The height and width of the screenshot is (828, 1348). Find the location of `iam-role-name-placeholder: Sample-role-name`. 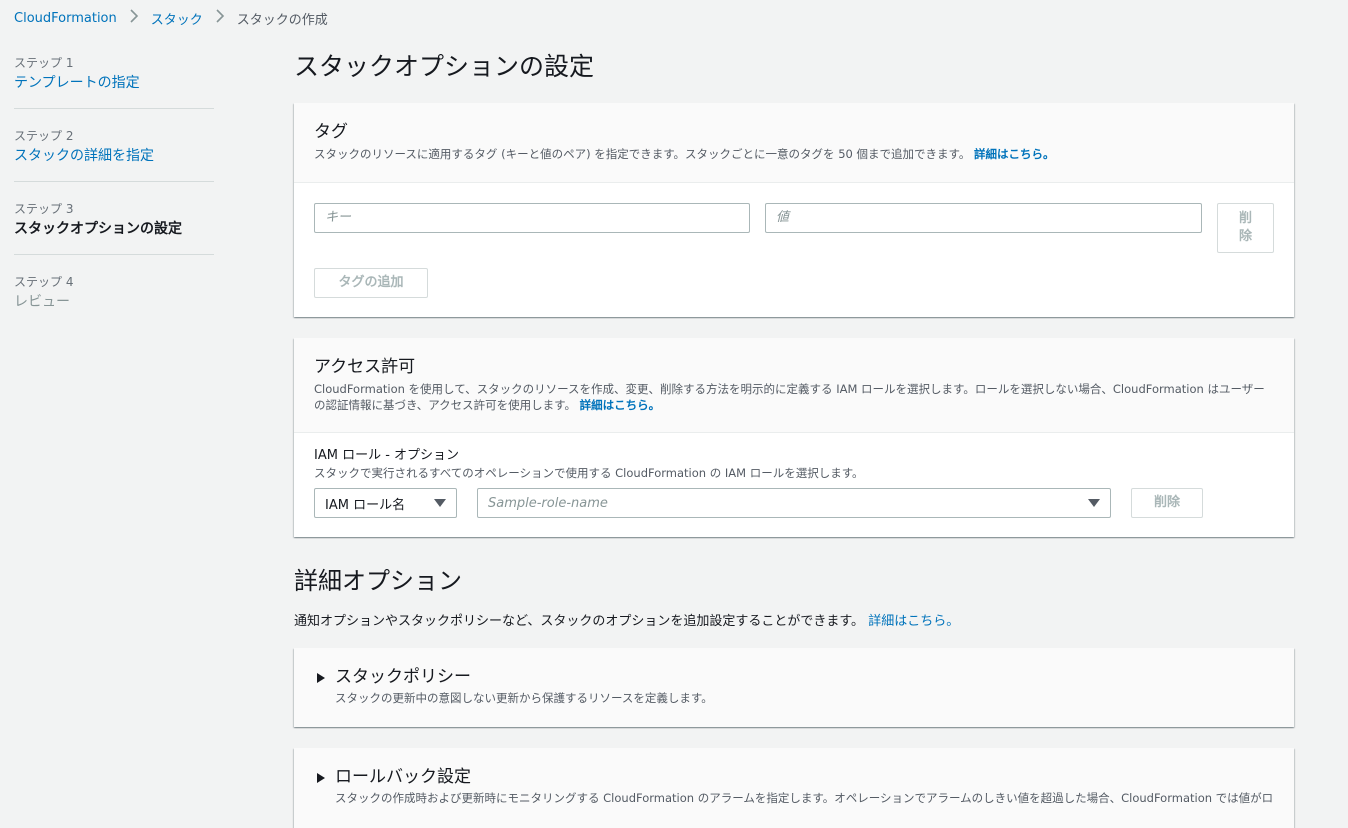

iam-role-name-placeholder: Sample-role-name is located at coordinates (548, 503).